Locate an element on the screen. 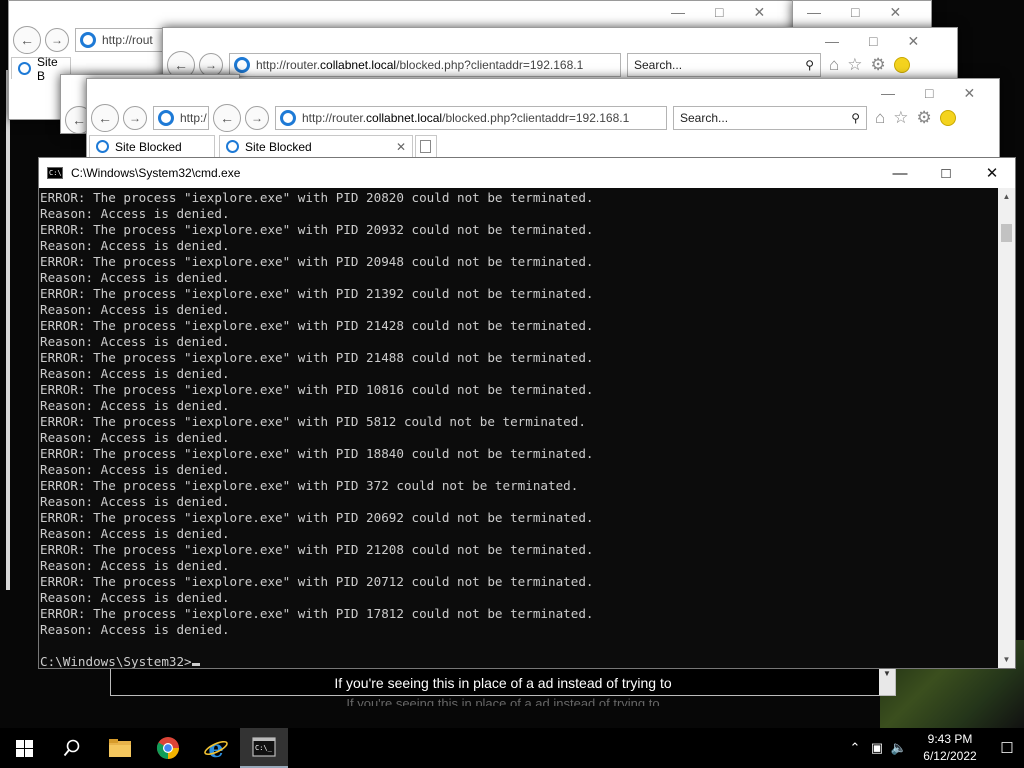 The height and width of the screenshot is (768, 1024). chevron-up-icon: ⌃ is located at coordinates (855, 748).